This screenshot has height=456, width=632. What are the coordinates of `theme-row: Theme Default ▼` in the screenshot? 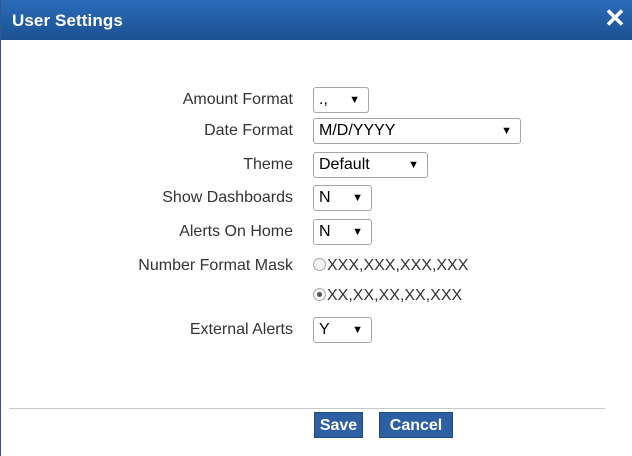 It's located at (316, 165).